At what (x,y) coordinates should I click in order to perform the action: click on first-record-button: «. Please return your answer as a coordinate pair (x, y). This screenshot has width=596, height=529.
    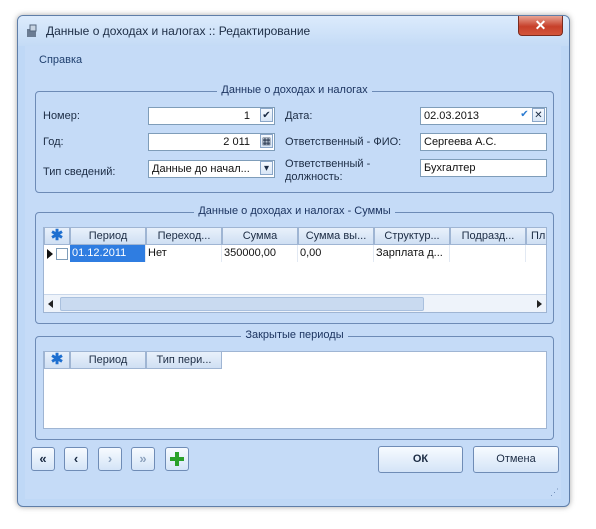
    Looking at the image, I should click on (43, 459).